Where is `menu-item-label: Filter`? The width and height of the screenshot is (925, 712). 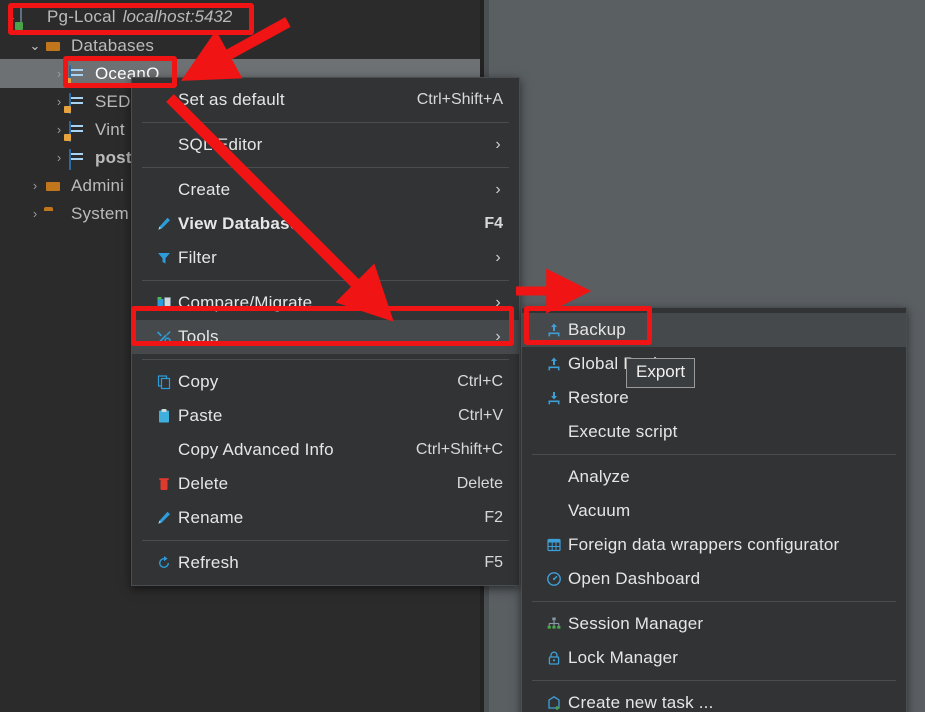
menu-item-label: Filter is located at coordinates (197, 257).